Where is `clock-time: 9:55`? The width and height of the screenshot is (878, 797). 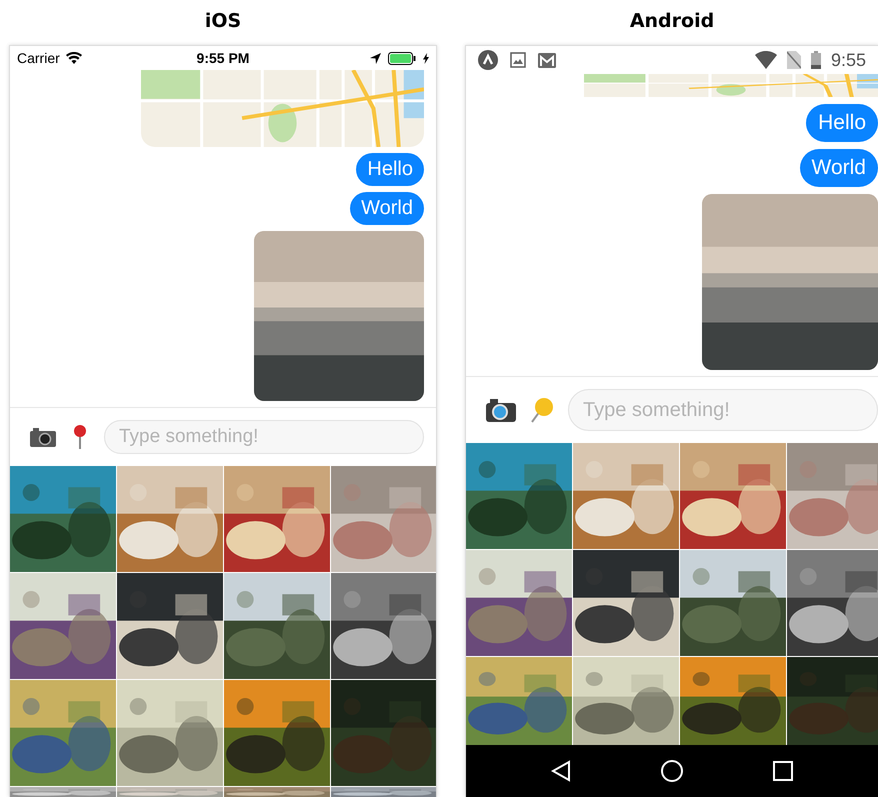 clock-time: 9:55 is located at coordinates (848, 60).